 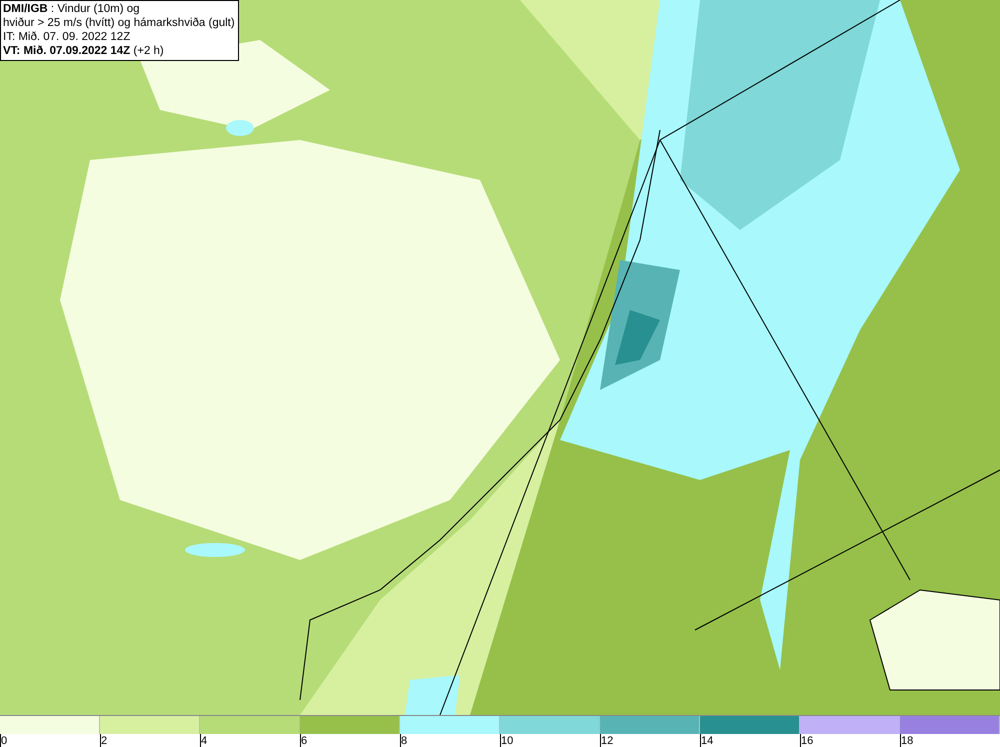 What do you see at coordinates (4, 741) in the screenshot?
I see `legend-tick-label: 0` at bounding box center [4, 741].